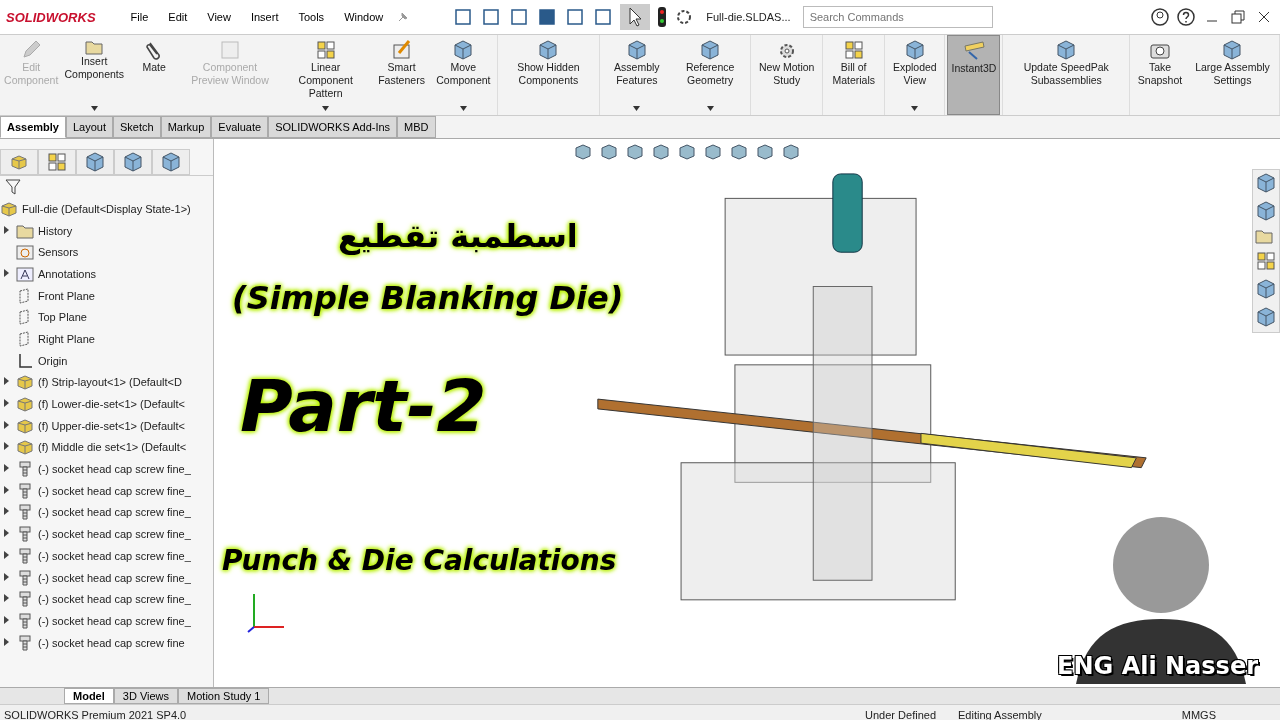 Image resolution: width=1280 pixels, height=720 pixels. Describe the element at coordinates (95, 714) in the screenshot. I see `status-version: SOLIDWORKS Premium 2021 SP4.0` at that location.